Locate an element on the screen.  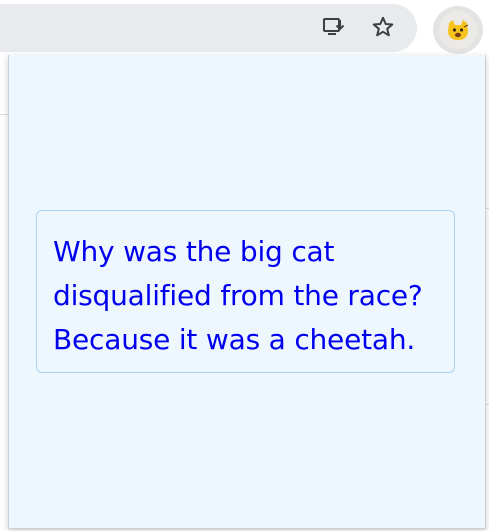
page-divider is located at coordinates (4, 114).